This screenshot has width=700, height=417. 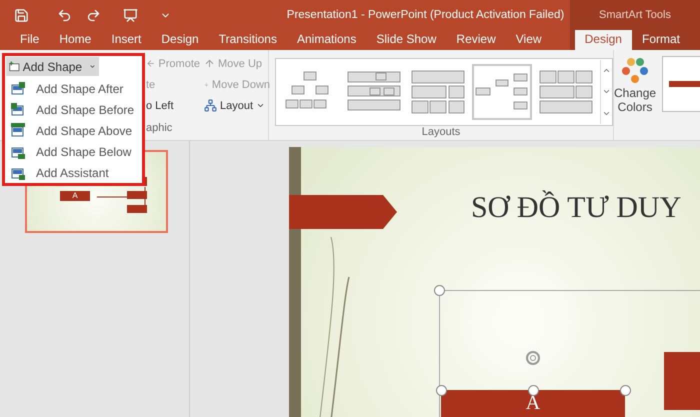 What do you see at coordinates (21, 15) in the screenshot?
I see `save-icon` at bounding box center [21, 15].